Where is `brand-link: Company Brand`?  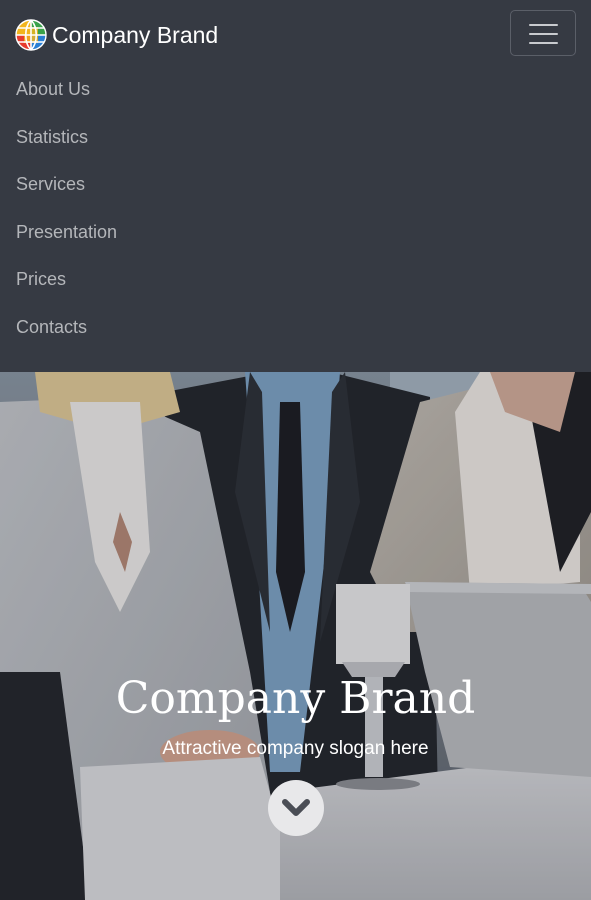 brand-link: Company Brand is located at coordinates (116, 35).